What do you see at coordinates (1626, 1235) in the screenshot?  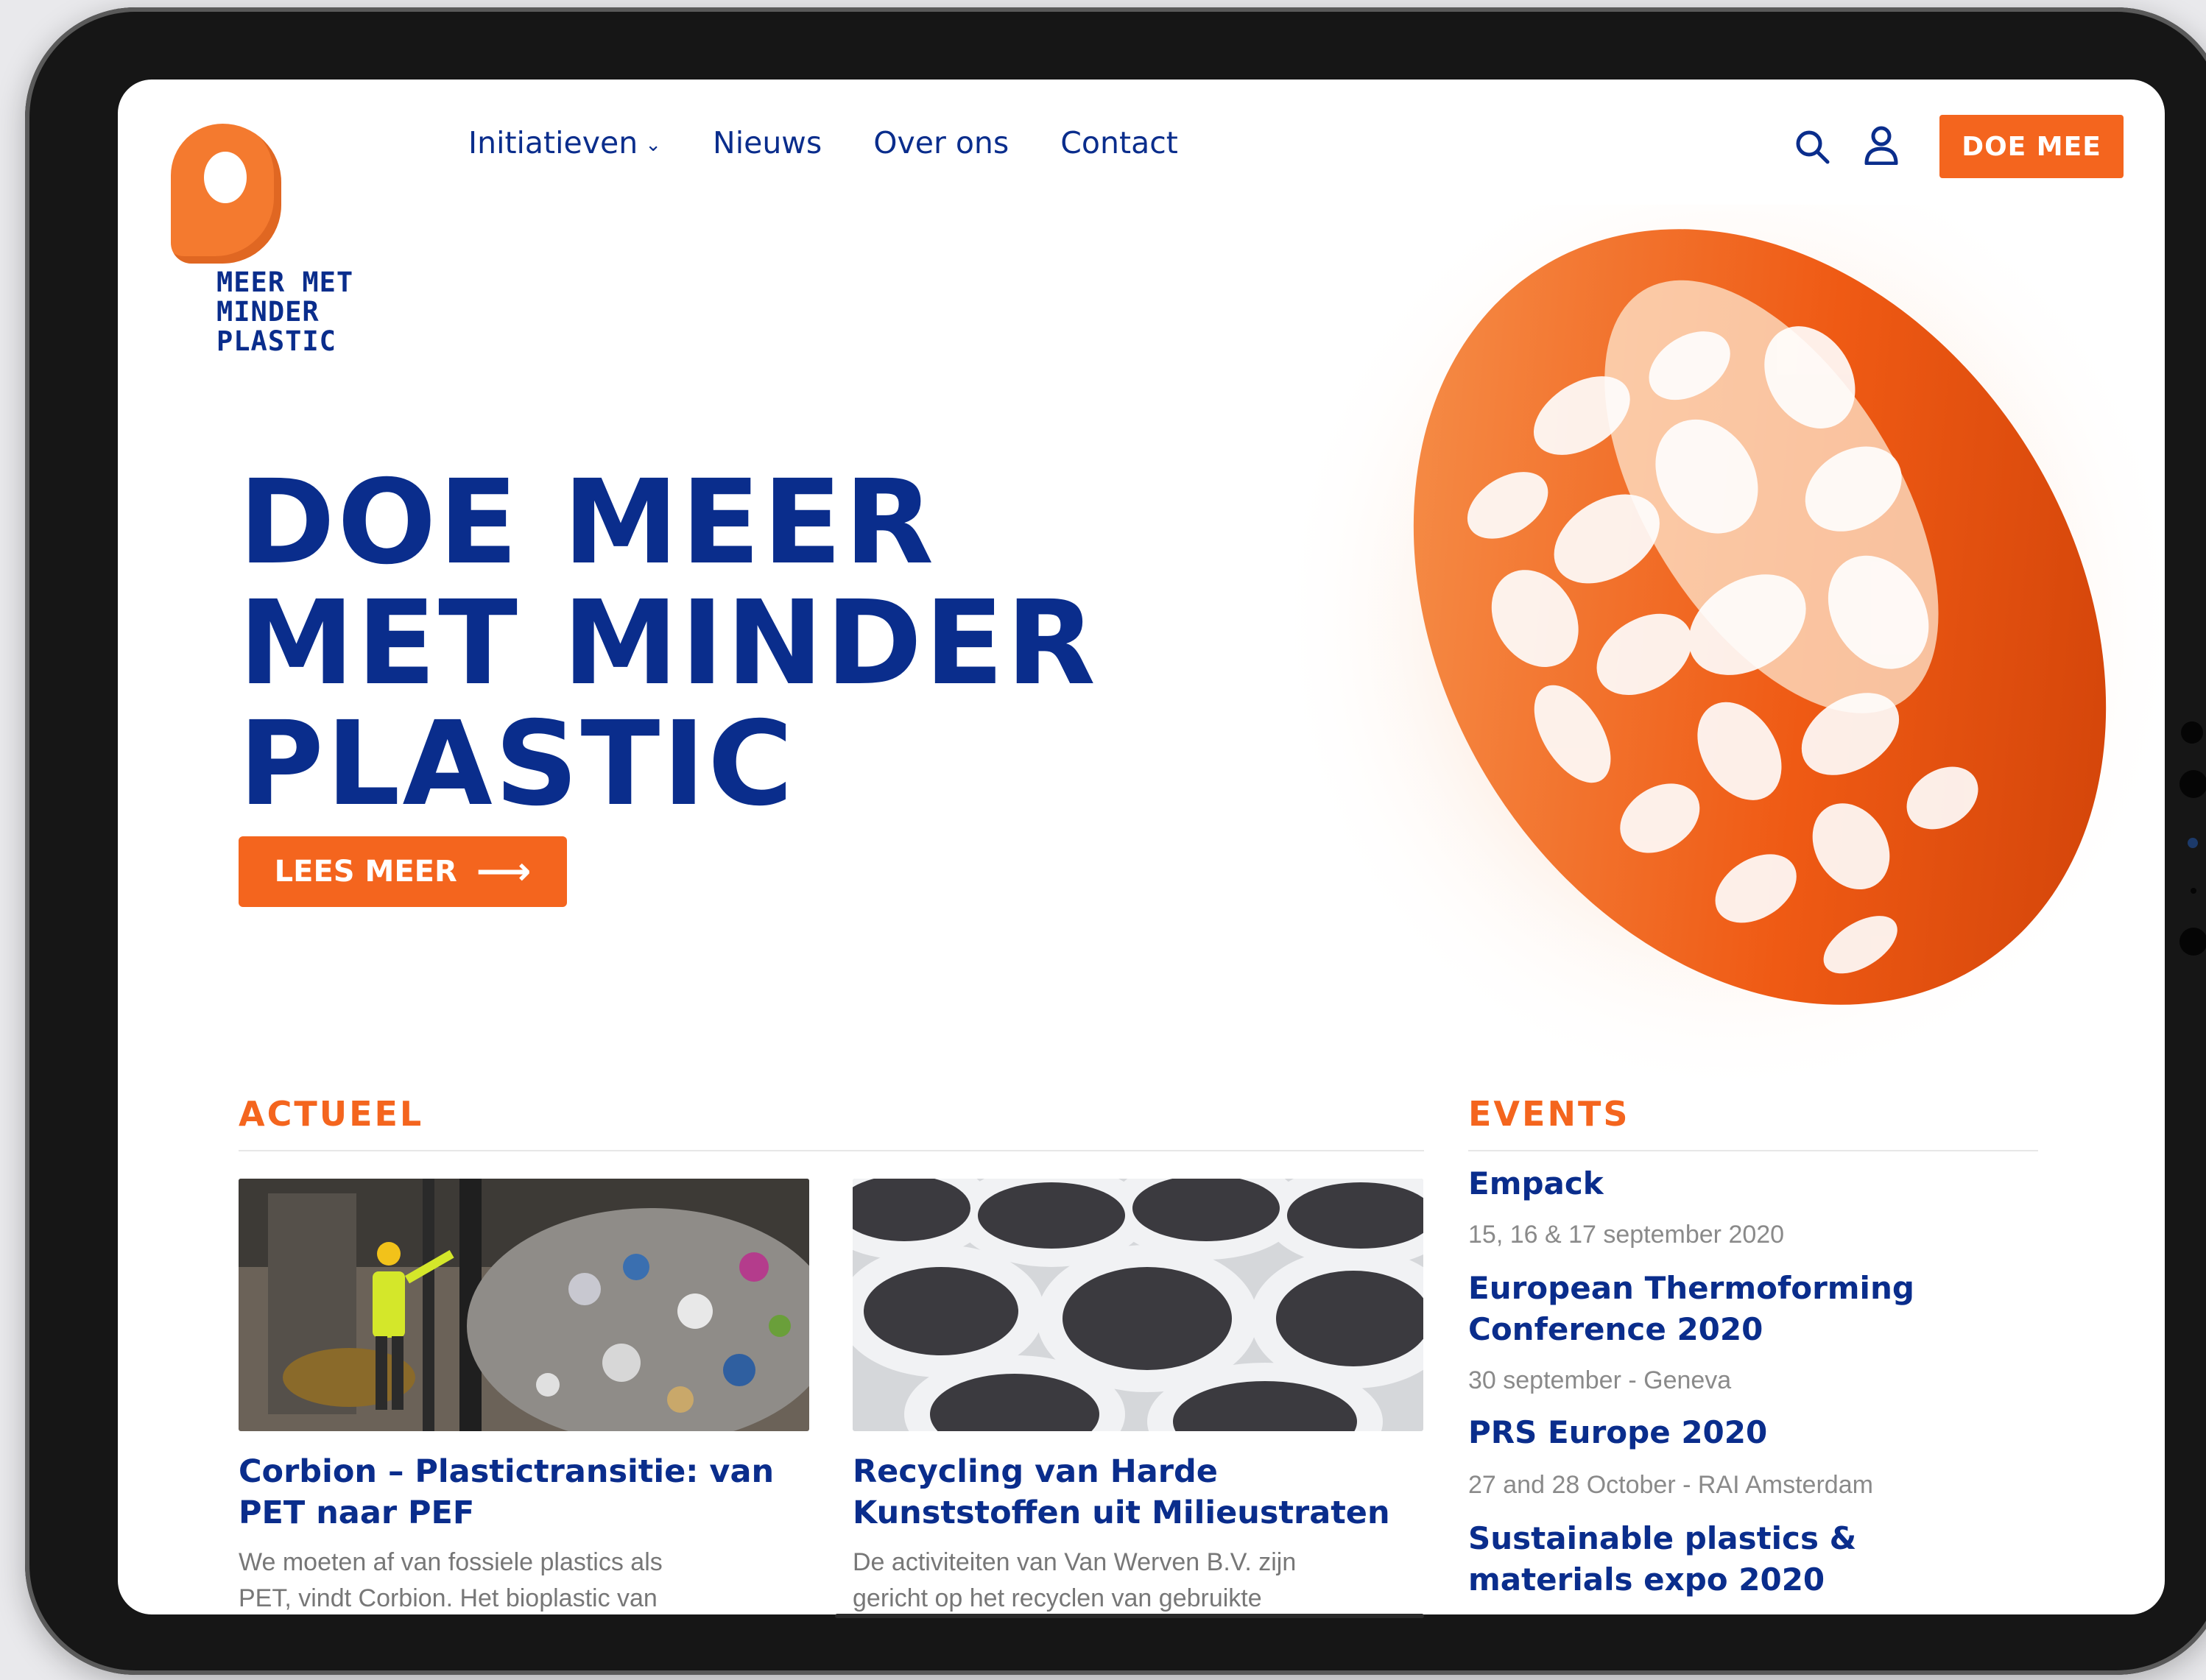 I see `event-meta-empack: 15, 16 & 17 september 2020` at bounding box center [1626, 1235].